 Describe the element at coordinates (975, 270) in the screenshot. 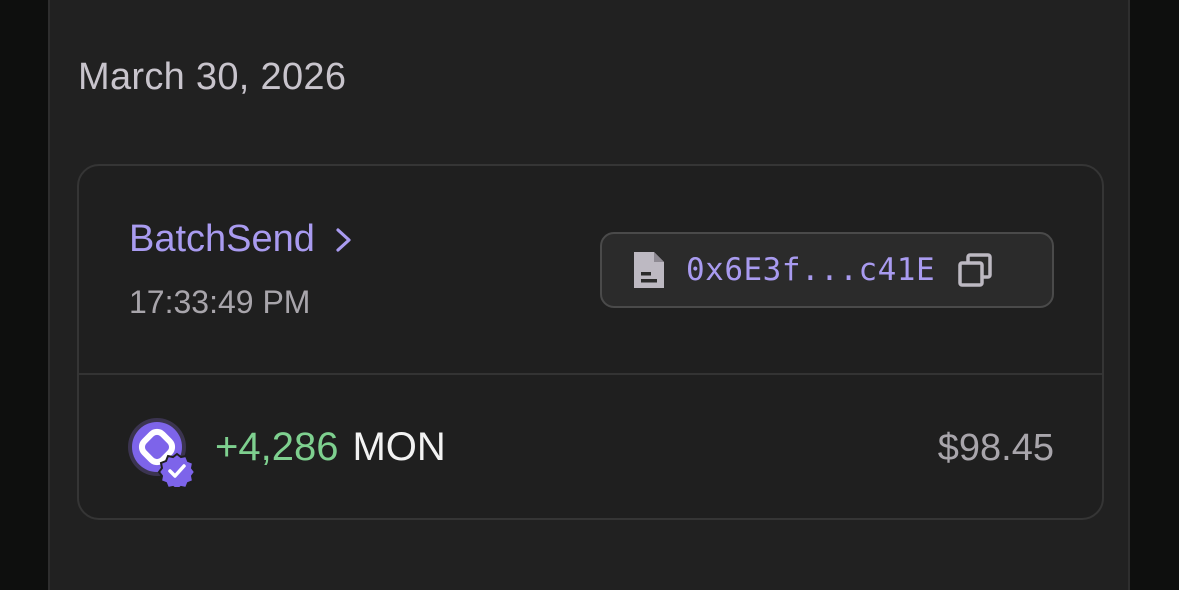

I see `copy-icon` at that location.